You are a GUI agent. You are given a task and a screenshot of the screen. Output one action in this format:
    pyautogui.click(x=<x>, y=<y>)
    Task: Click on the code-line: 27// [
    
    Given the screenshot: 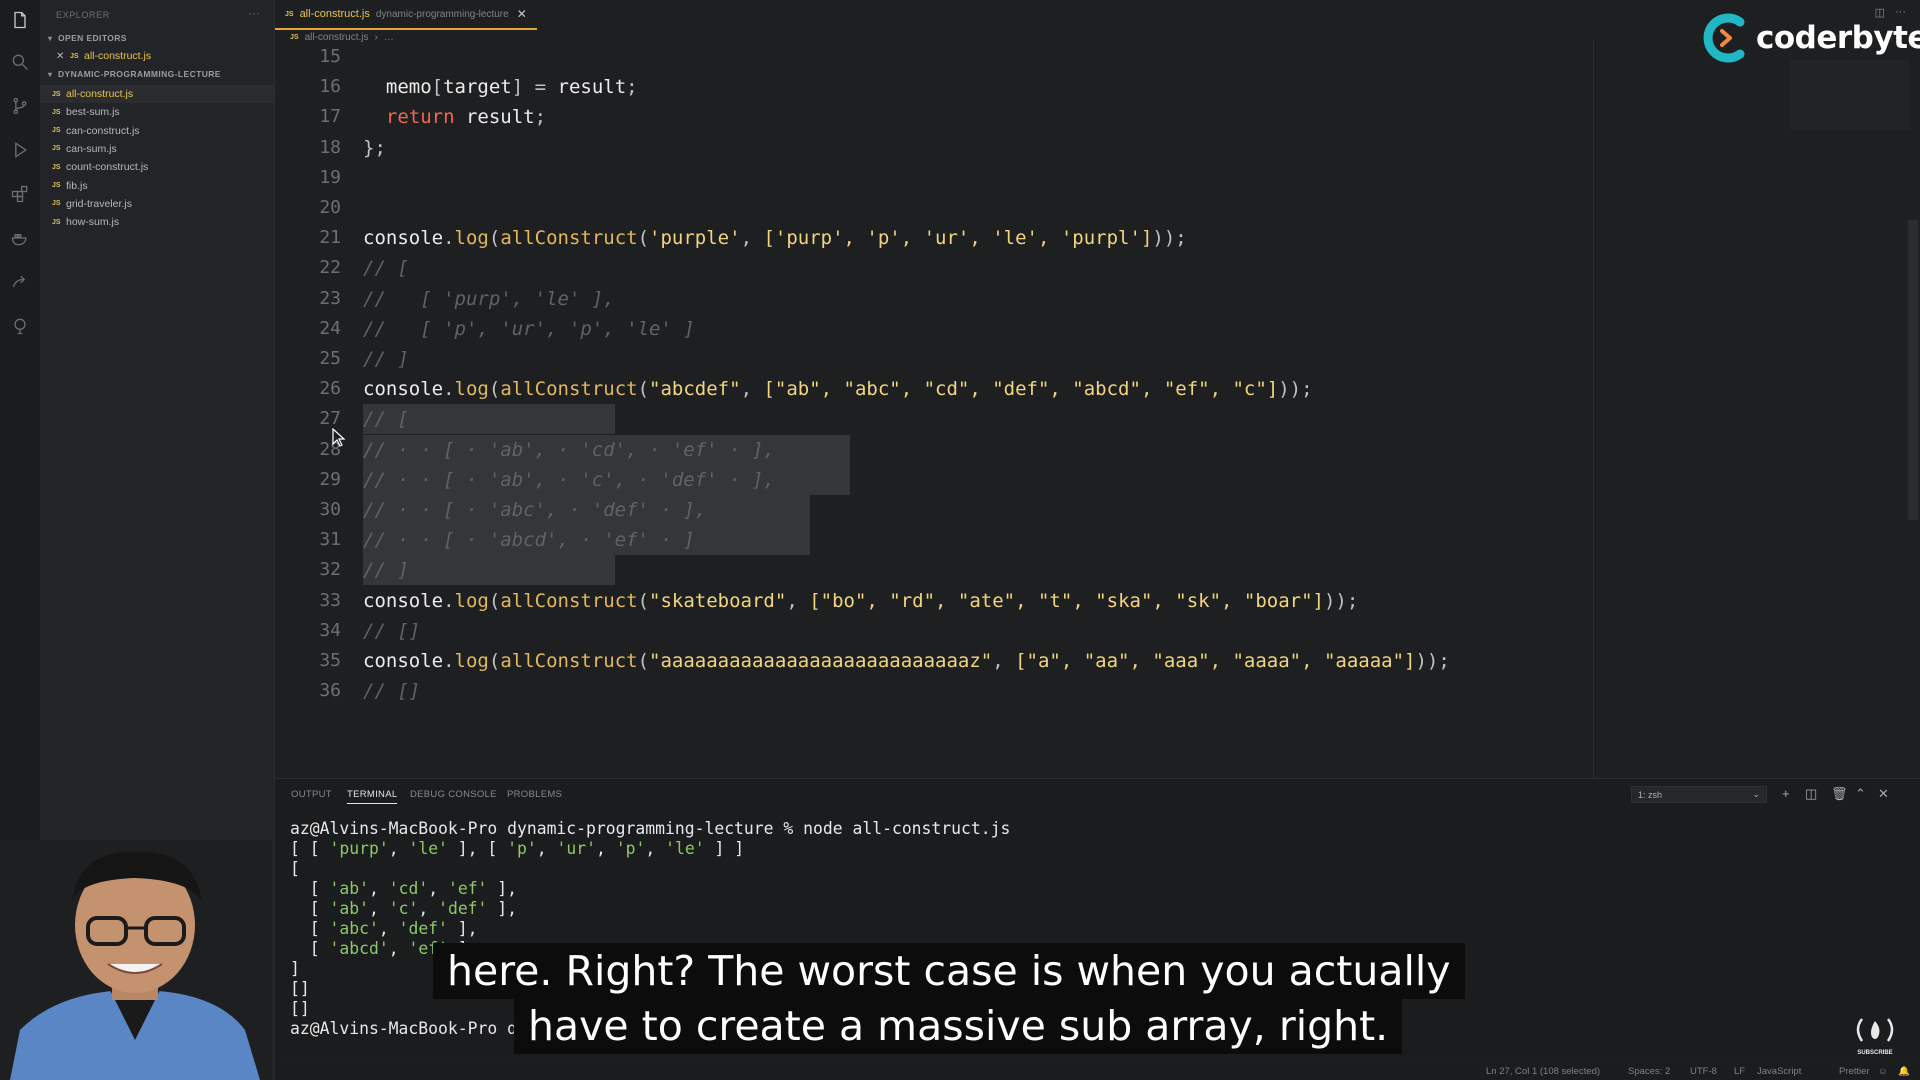 What is the action you would take?
    pyautogui.click(x=935, y=419)
    